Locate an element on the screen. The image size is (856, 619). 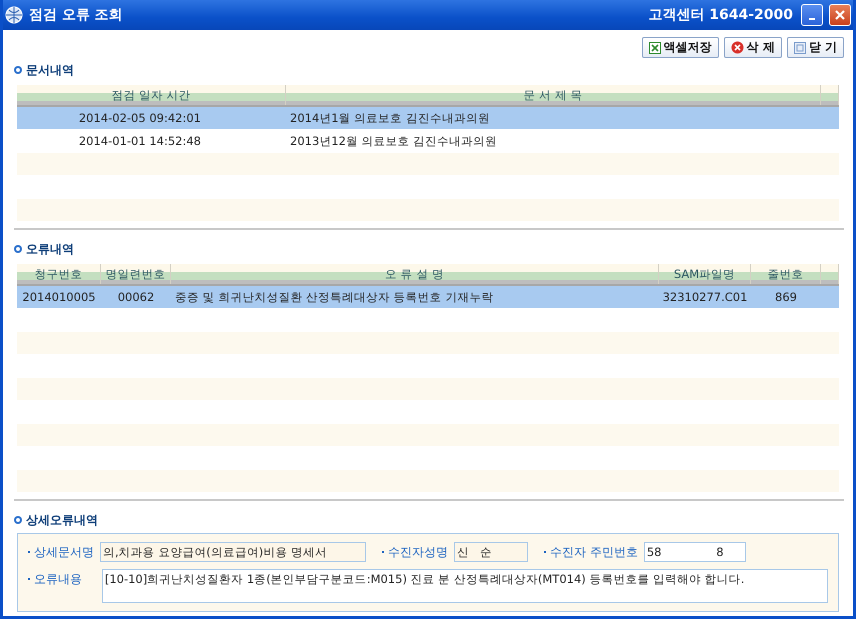
close-button: 닫 기 is located at coordinates (815, 47).